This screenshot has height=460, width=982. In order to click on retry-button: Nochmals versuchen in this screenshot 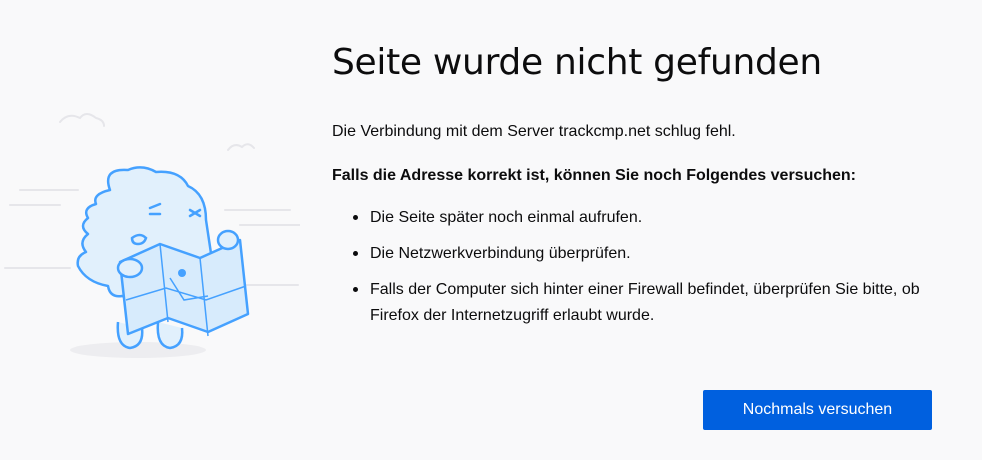, I will do `click(817, 410)`.